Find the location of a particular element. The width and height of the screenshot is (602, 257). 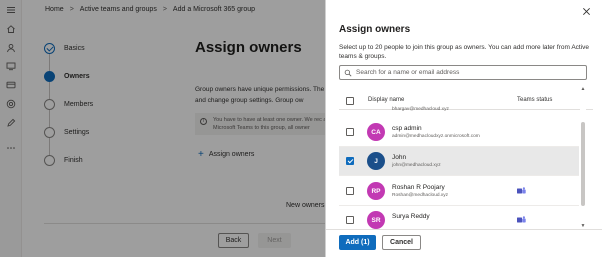

search-box is located at coordinates (463, 72).